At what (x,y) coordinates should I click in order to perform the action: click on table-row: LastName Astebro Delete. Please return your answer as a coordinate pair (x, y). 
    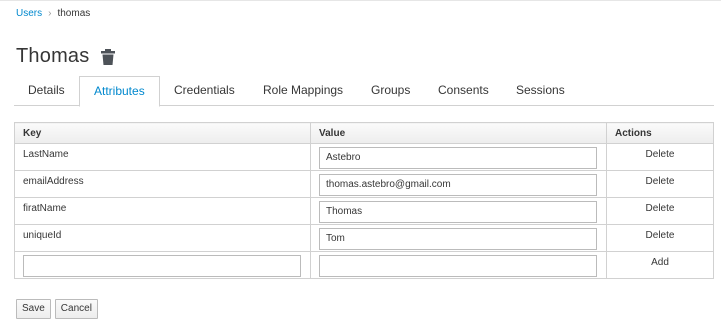
    Looking at the image, I should click on (364, 157).